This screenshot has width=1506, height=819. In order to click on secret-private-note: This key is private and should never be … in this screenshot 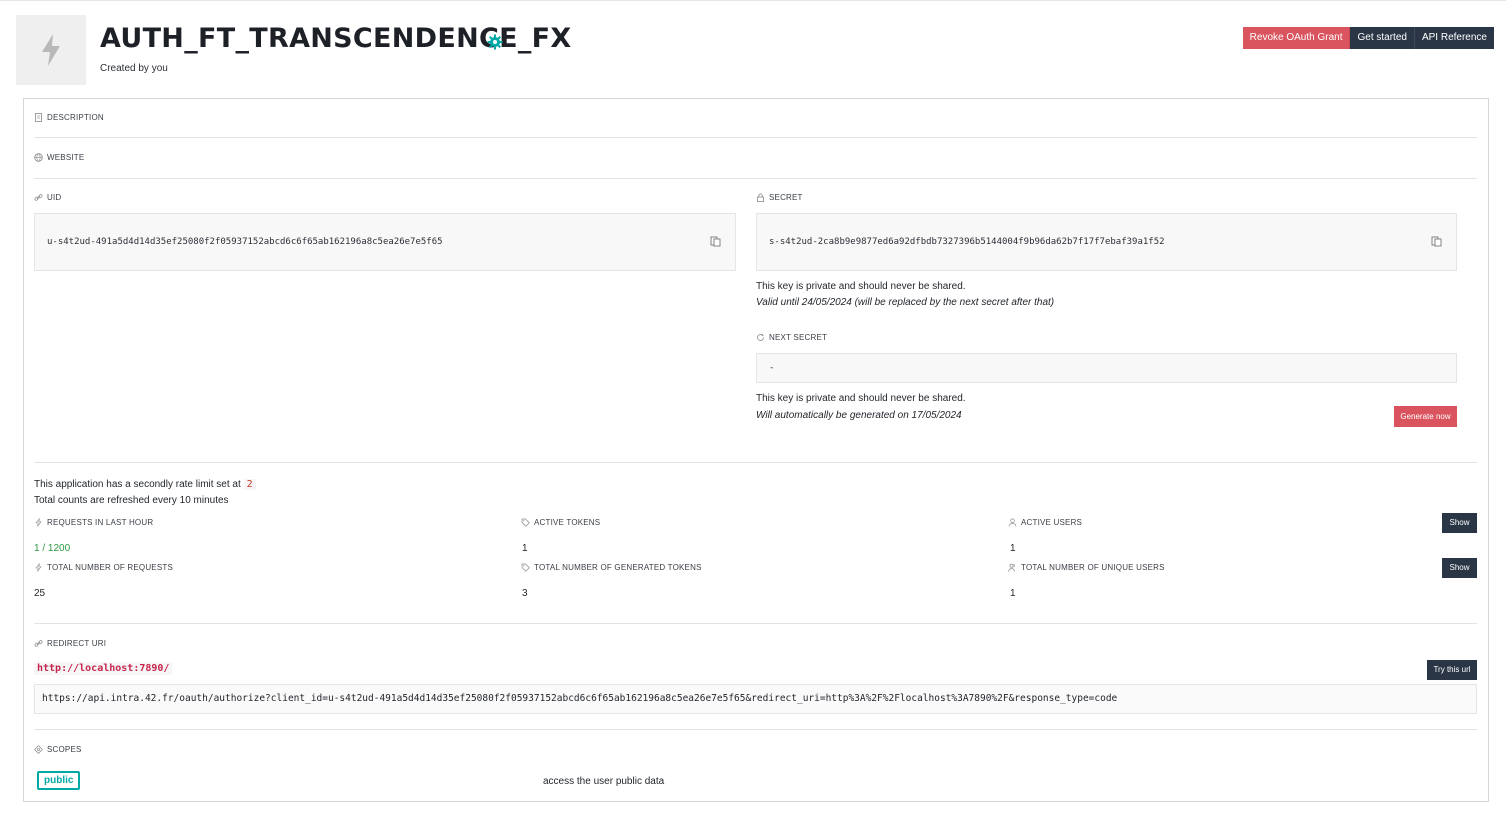, I will do `click(861, 286)`.